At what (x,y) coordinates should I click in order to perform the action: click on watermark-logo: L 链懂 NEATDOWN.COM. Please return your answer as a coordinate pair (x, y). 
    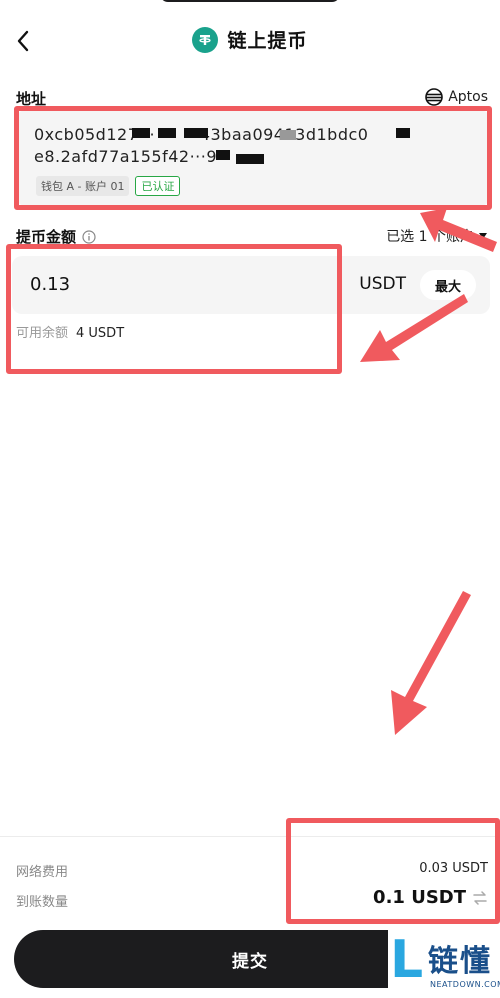
    Looking at the image, I should click on (444, 964).